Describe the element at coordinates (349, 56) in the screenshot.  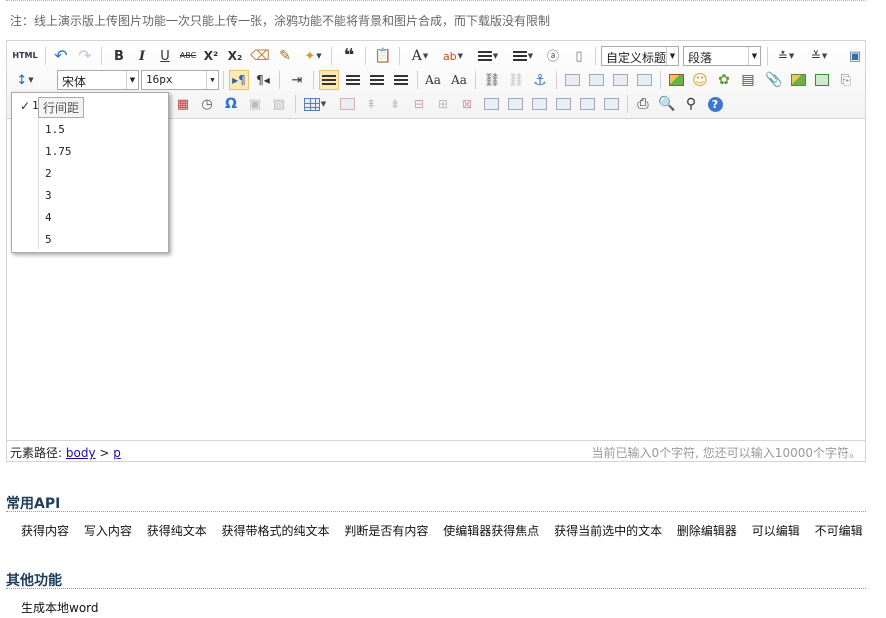
I see `blockquote-button: ❝` at that location.